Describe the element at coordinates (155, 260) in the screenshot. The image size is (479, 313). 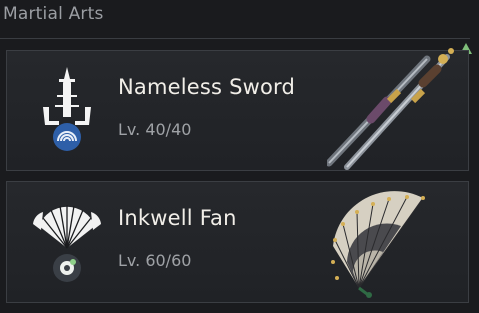
I see `martial-art-level: Lv. 60/60` at that location.